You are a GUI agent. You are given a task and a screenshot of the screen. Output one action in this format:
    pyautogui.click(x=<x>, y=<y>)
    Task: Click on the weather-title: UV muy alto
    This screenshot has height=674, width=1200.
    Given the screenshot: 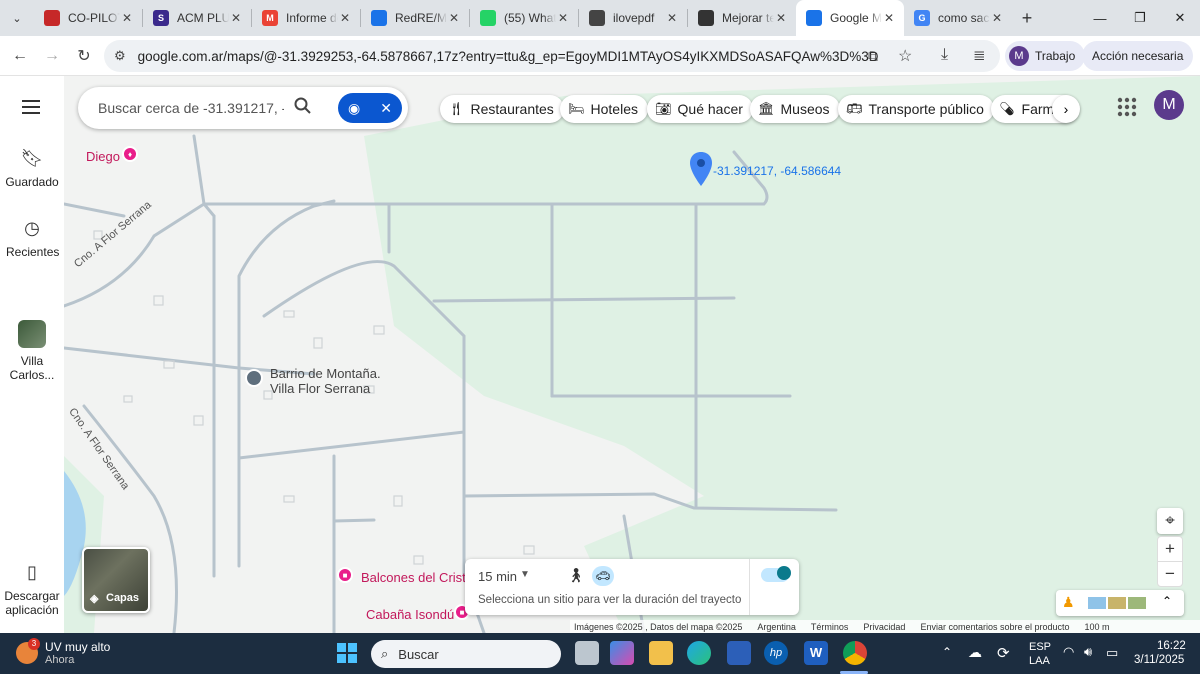 What is the action you would take?
    pyautogui.click(x=77, y=647)
    